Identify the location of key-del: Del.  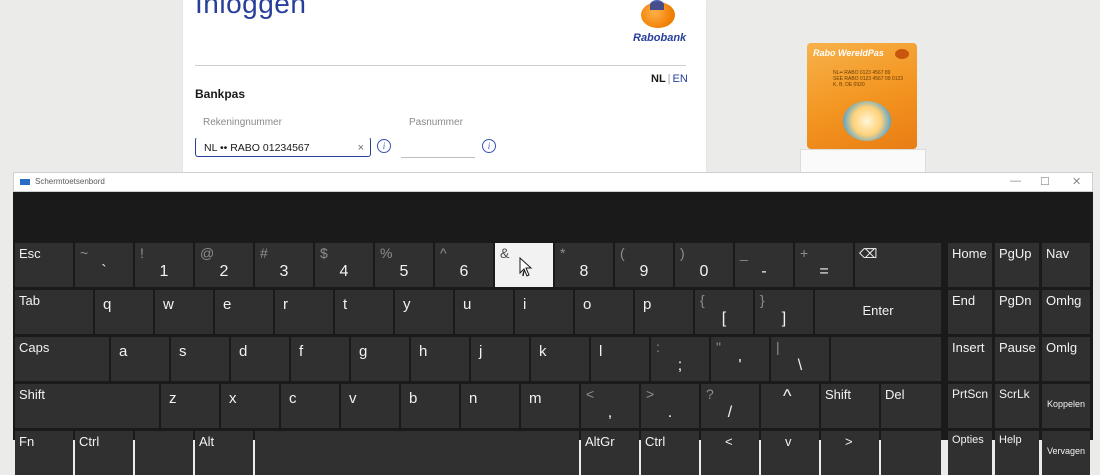
(911, 406).